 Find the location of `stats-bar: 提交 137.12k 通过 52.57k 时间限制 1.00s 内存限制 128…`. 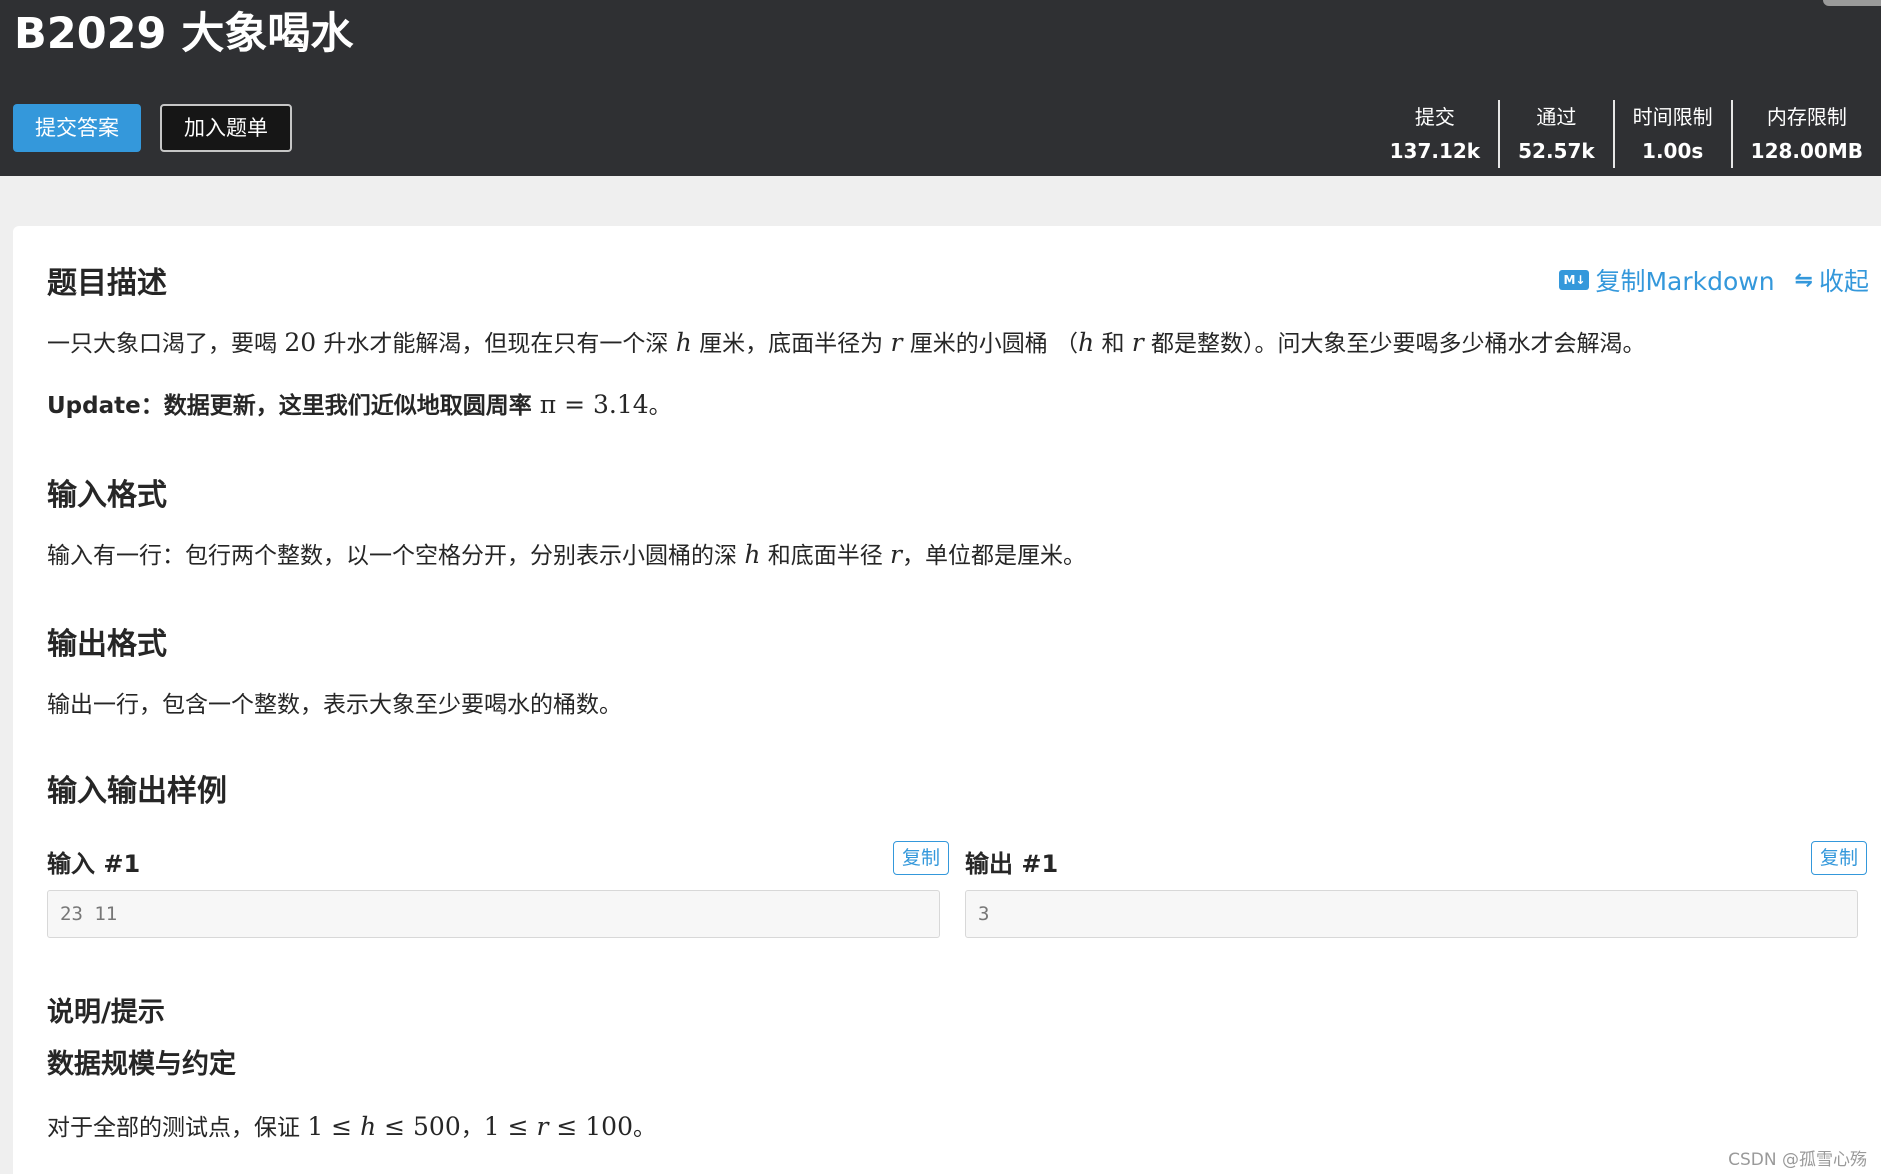

stats-bar: 提交 137.12k 通过 52.57k 时间限制 1.00s 内存限制 128… is located at coordinates (1626, 134).